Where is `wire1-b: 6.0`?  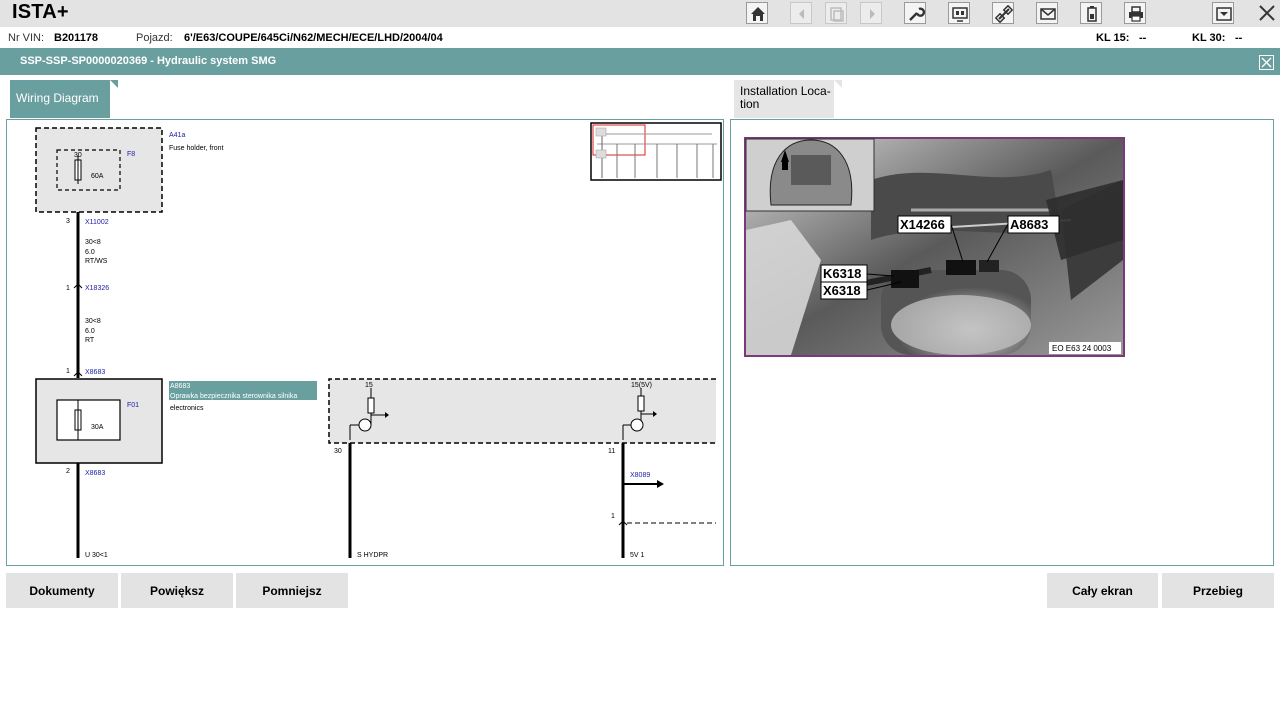 wire1-b: 6.0 is located at coordinates (90, 252).